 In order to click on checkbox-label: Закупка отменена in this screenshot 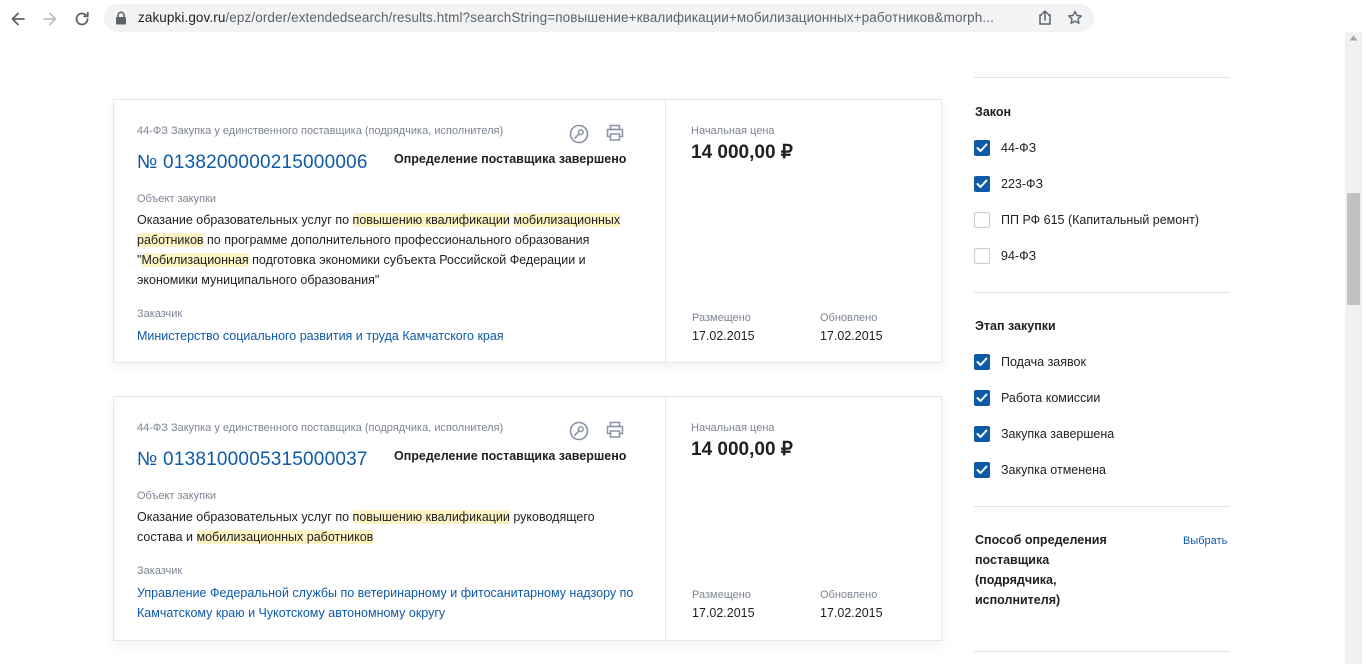, I will do `click(1053, 470)`.